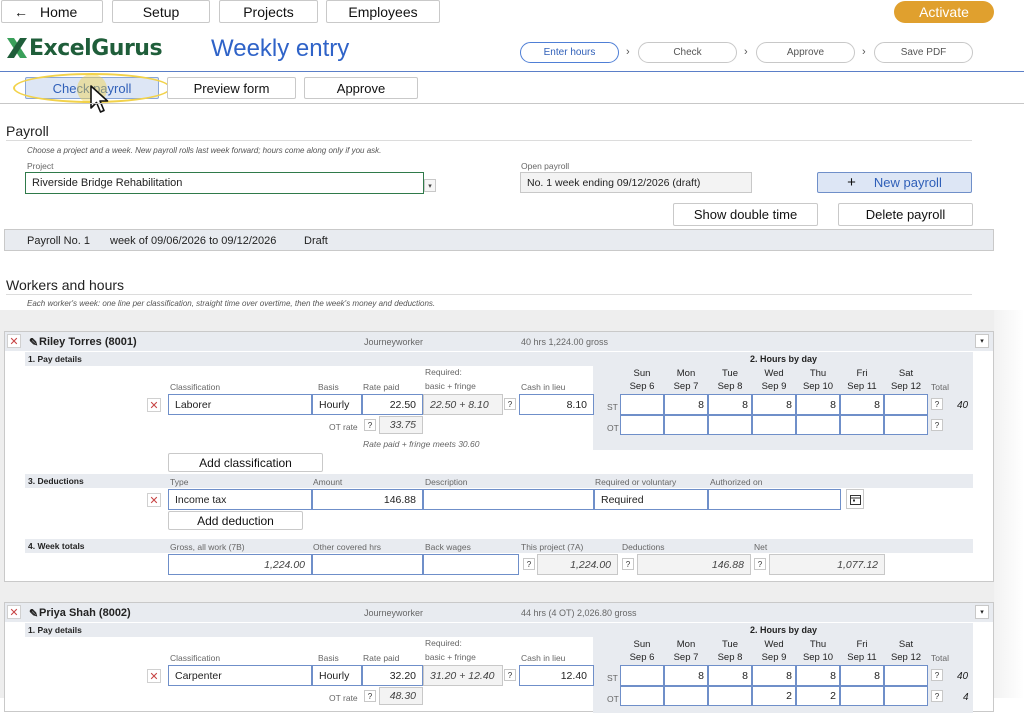 The width and height of the screenshot is (1024, 713). What do you see at coordinates (367, 499) in the screenshot?
I see `deduction-amount-input: 146.88` at bounding box center [367, 499].